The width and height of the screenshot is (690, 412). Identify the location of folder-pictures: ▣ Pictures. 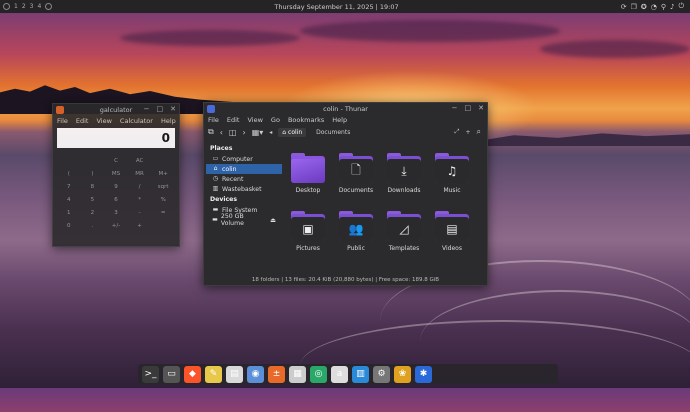
(308, 238).